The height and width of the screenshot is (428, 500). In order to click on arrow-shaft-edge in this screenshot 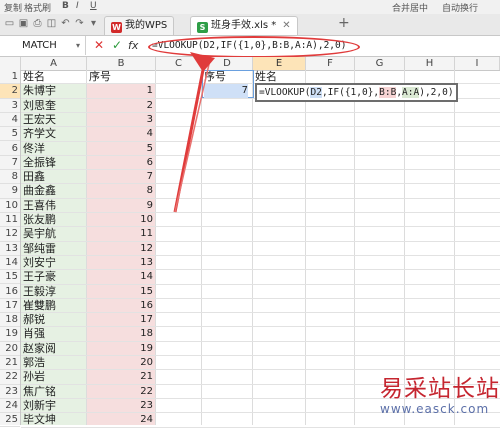, I will do `click(192, 136)`.